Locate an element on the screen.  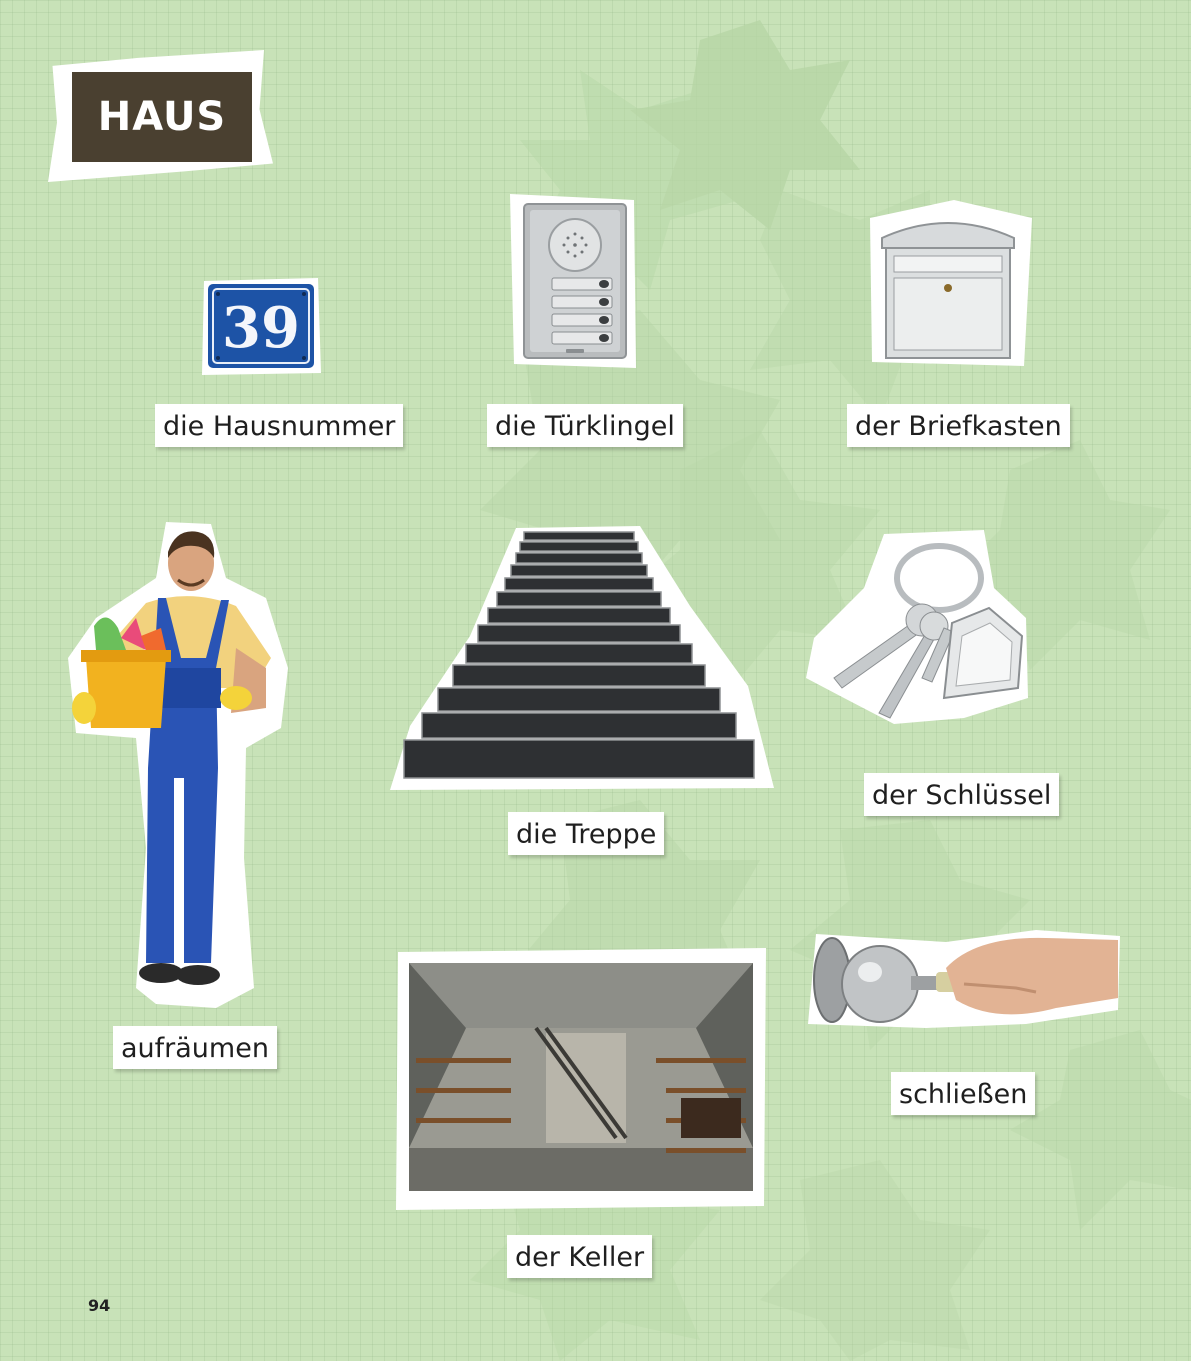
house-number-plate-icon: 39 is located at coordinates (261, 326).